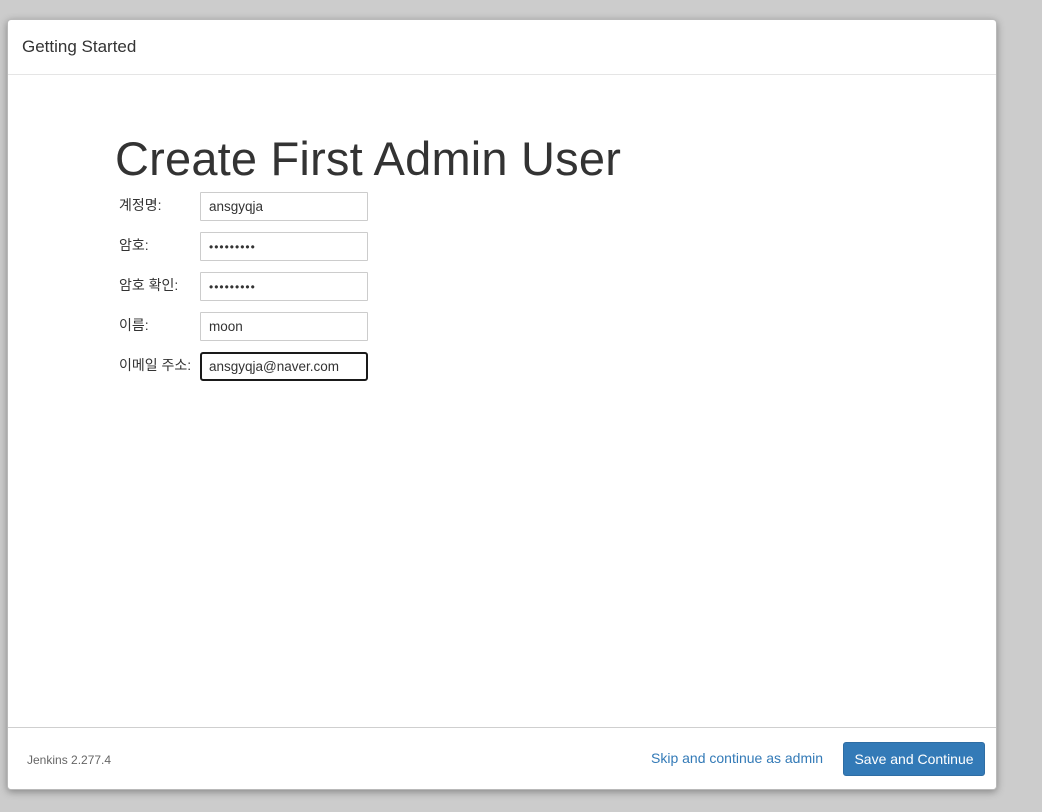 This screenshot has width=1042, height=812. I want to click on email-label: 이메일 주소:, so click(155, 365).